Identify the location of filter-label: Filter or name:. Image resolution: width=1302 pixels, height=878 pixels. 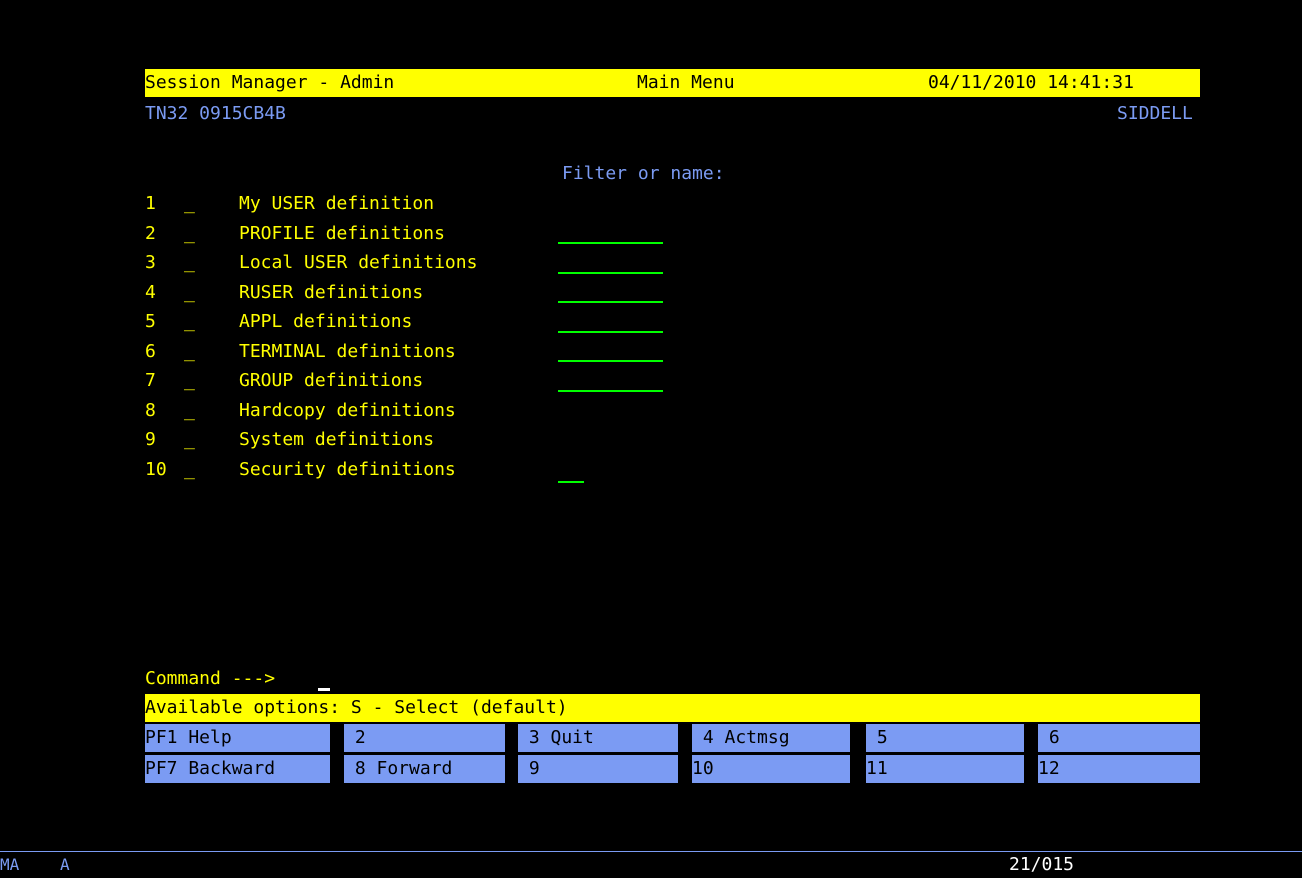
(643, 173).